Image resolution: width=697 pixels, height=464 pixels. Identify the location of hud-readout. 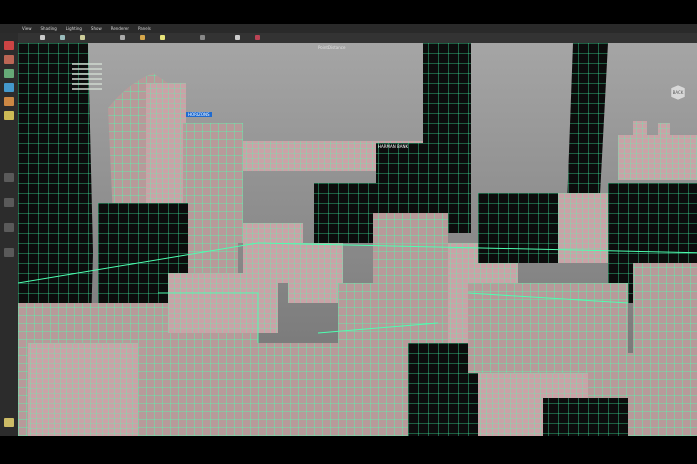
(87, 83).